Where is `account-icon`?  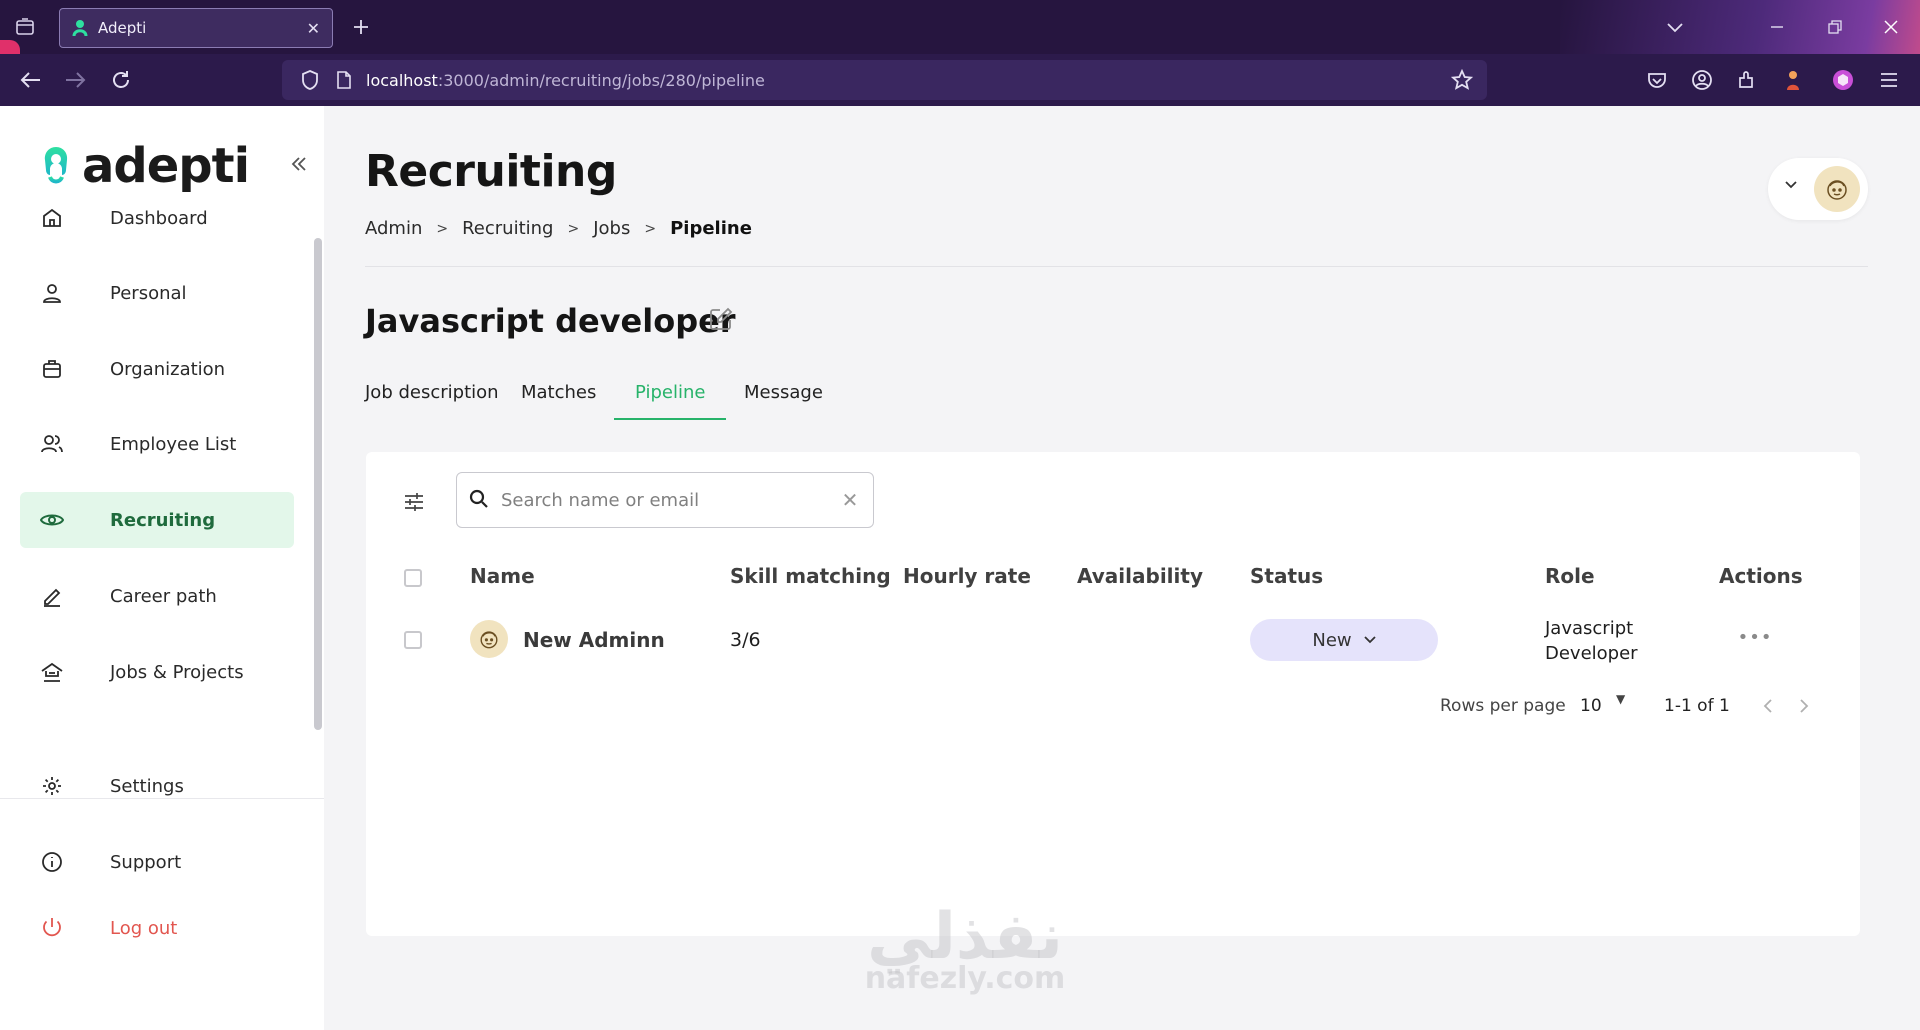
account-icon is located at coordinates (1702, 80).